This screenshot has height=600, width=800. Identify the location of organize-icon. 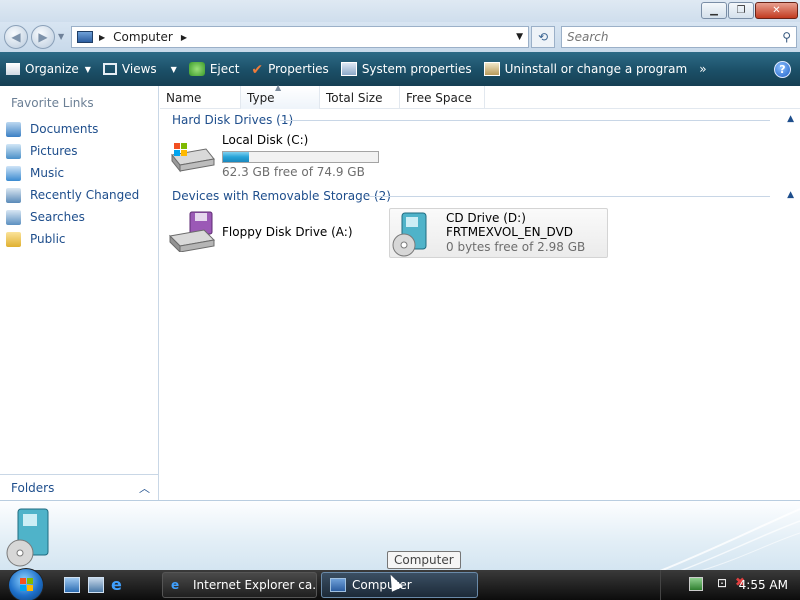
(13, 69).